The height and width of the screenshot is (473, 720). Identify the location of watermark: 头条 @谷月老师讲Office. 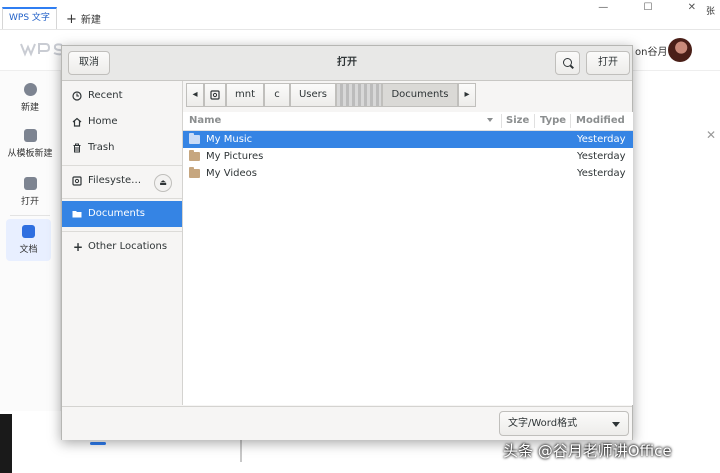
(587, 451).